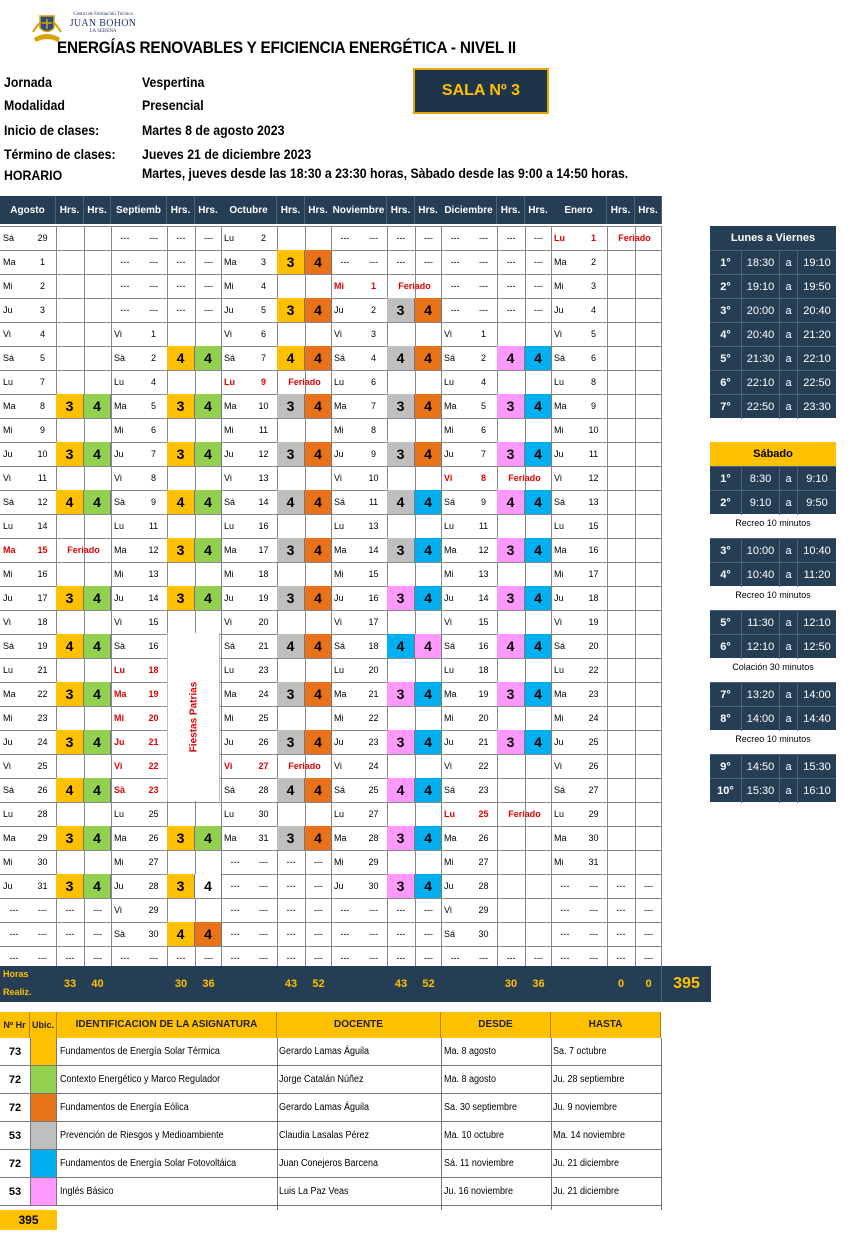 The height and width of the screenshot is (1246, 856). What do you see at coordinates (773, 790) in the screenshot?
I see `saturday-period-row: 10° 15:30 a 16:10` at bounding box center [773, 790].